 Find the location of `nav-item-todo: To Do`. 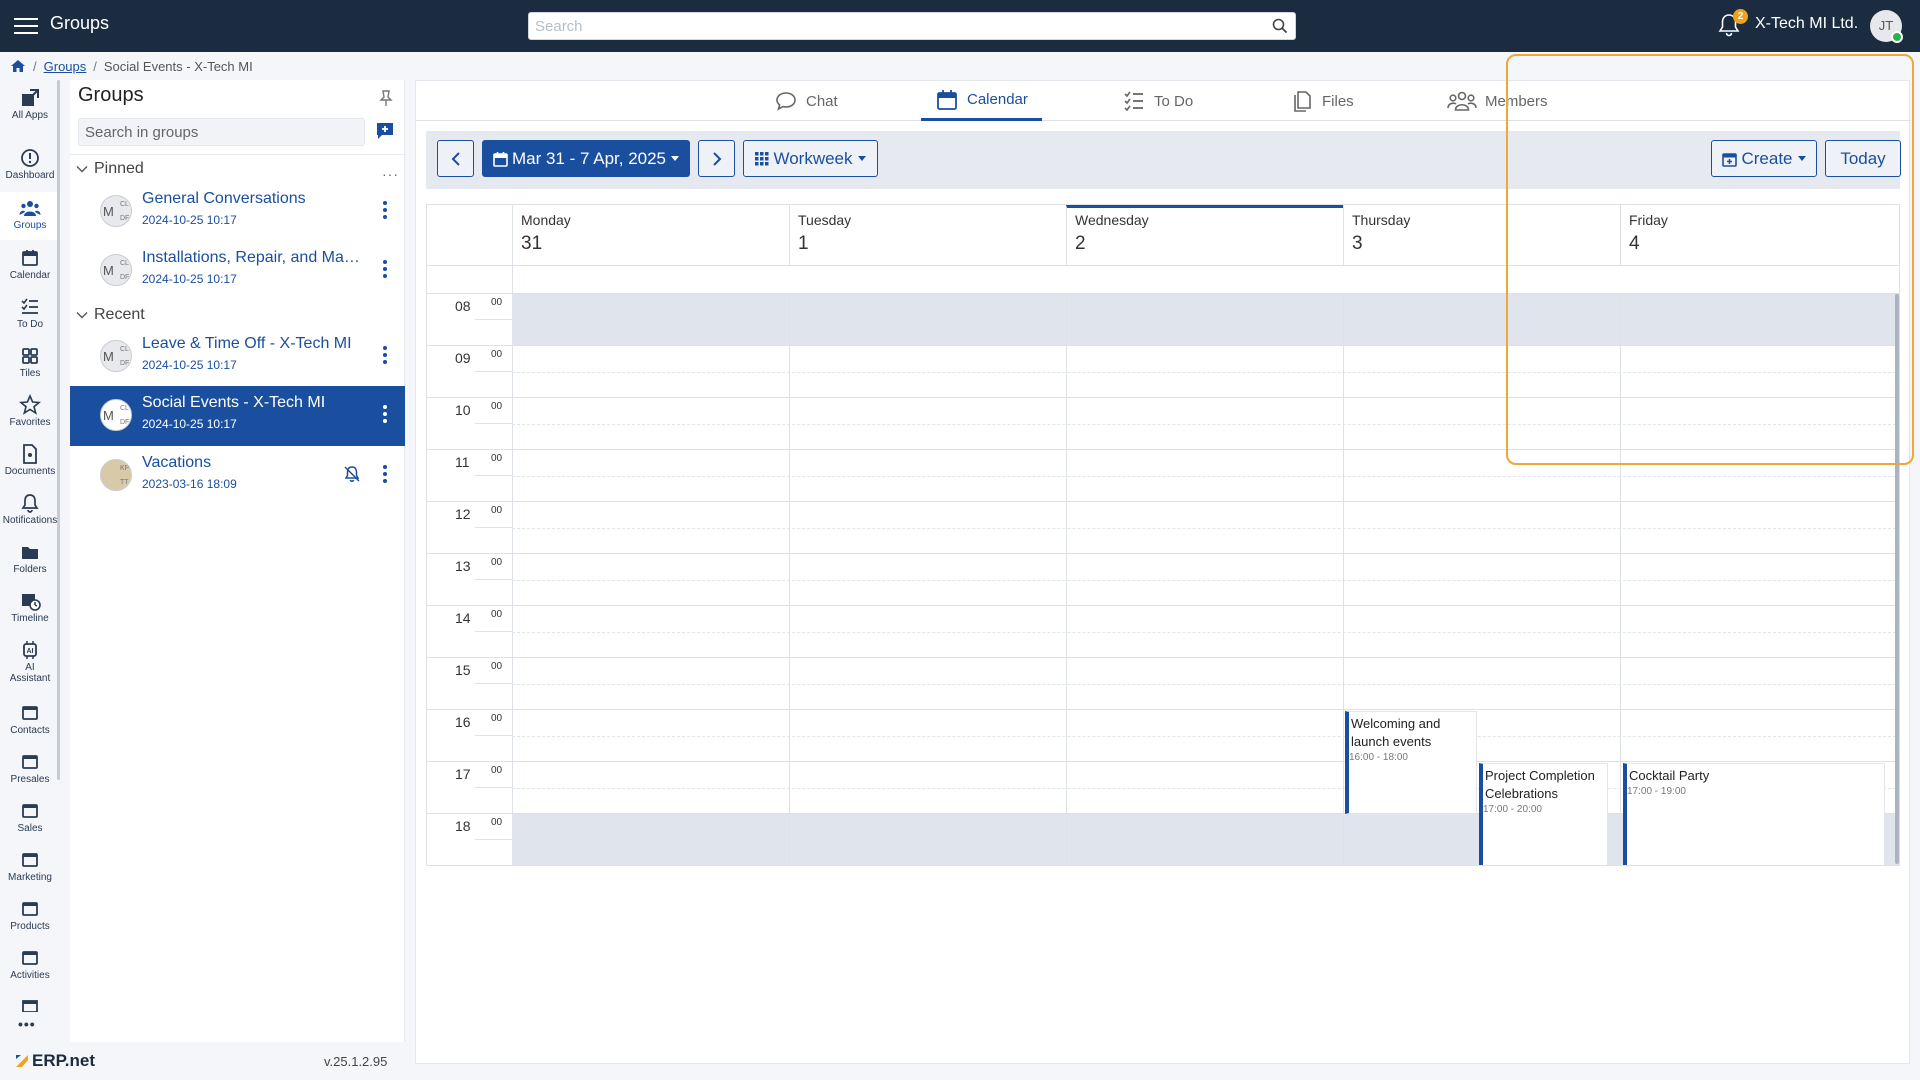

nav-item-todo: To Do is located at coordinates (30, 315).